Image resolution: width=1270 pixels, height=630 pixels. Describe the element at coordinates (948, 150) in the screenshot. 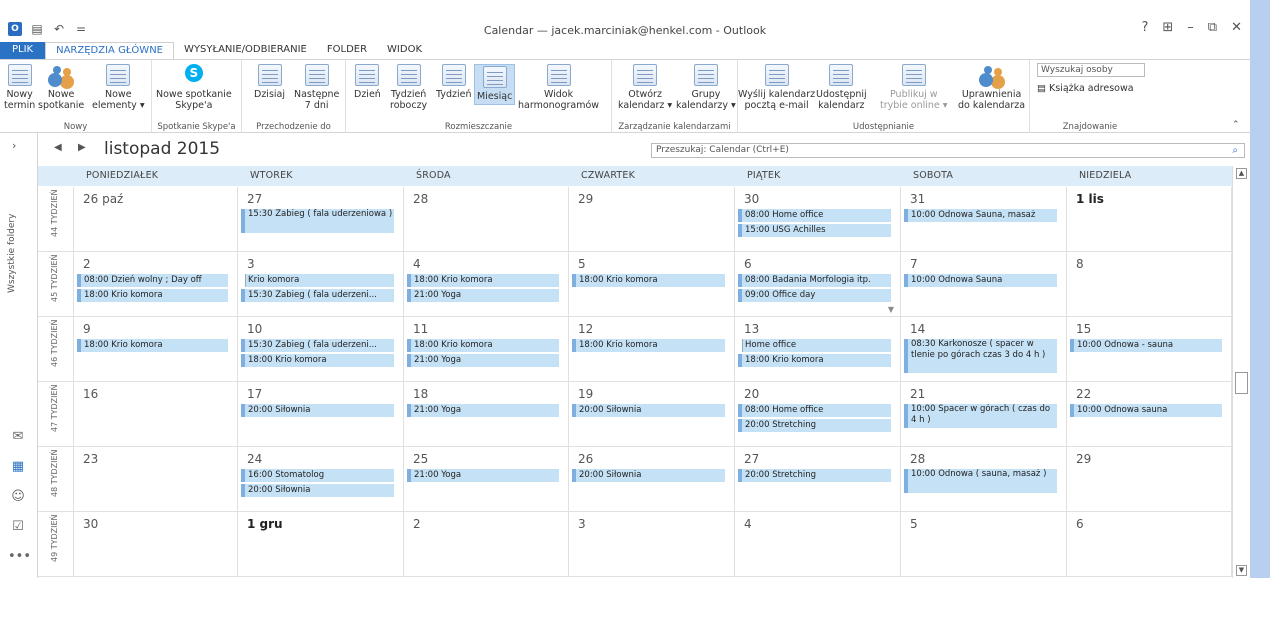

I see `search-calendar-input: Przeszukaj: Calendar (Ctrl+E) ⌕` at that location.